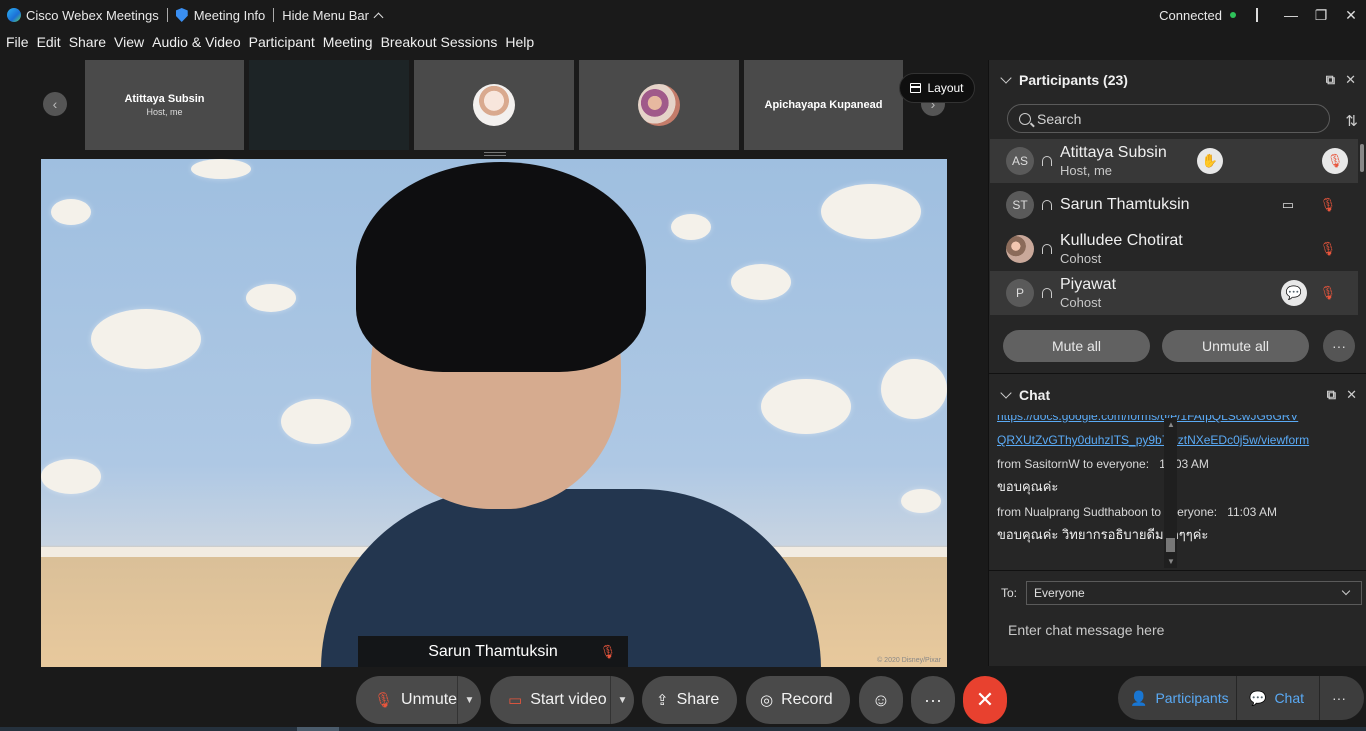 This screenshot has width=1366, height=731. Describe the element at coordinates (325, 15) in the screenshot. I see `hide-menu-bar-label: Hide Menu Bar` at that location.